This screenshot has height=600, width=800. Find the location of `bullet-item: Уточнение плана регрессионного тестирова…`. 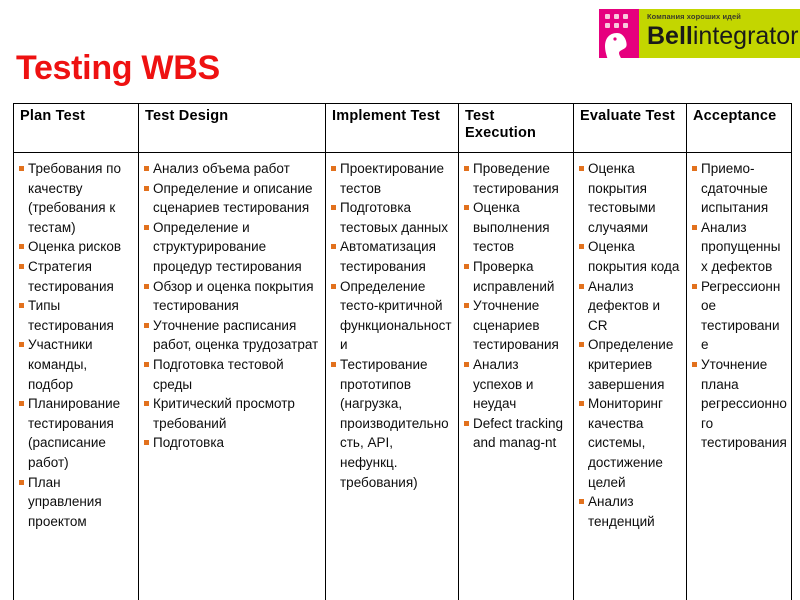

bullet-item: Уточнение плана регрессионного тестирова… is located at coordinates (739, 404).